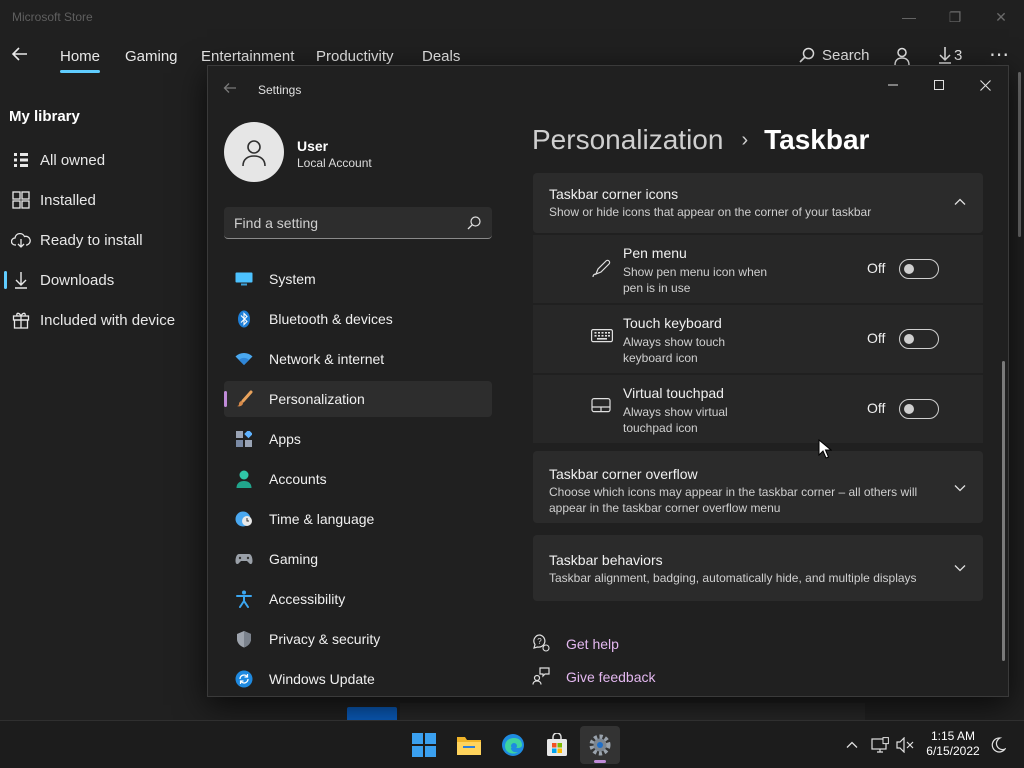  What do you see at coordinates (358, 319) in the screenshot?
I see `nav-item-bluetooth: Bluetooth & devices` at bounding box center [358, 319].